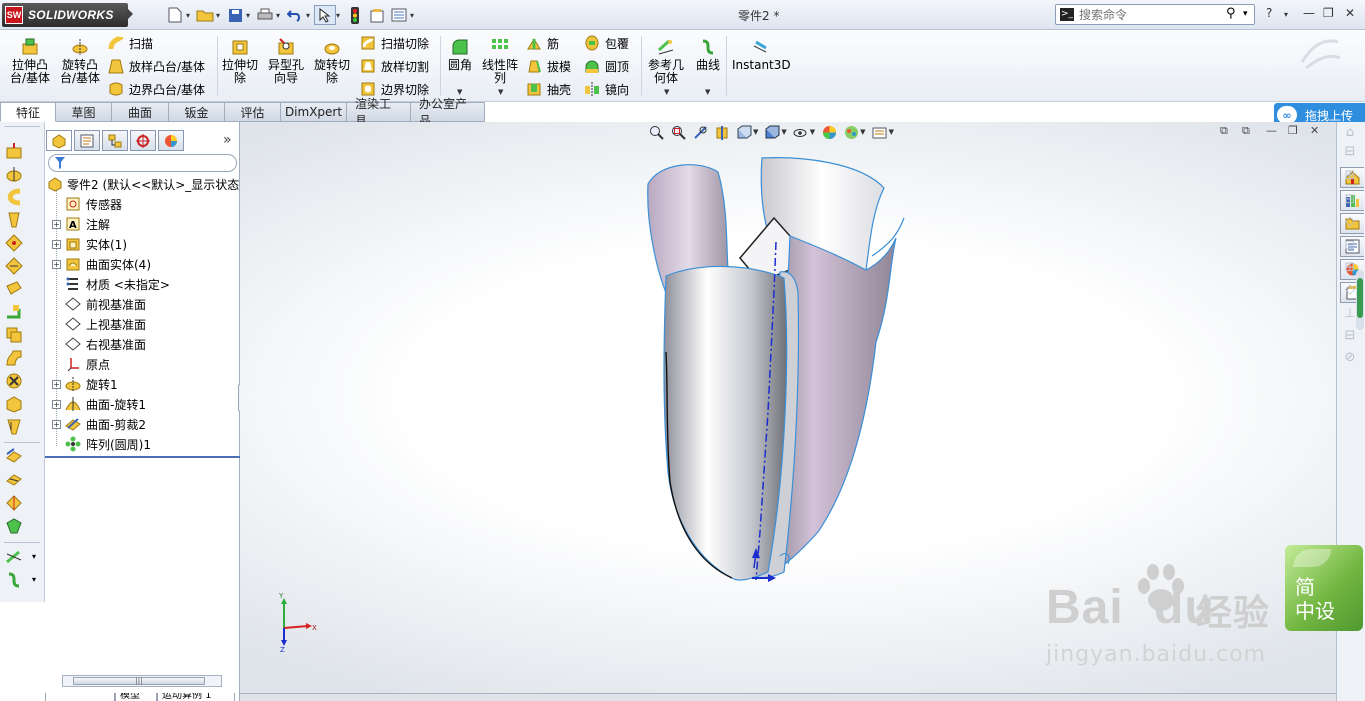  What do you see at coordinates (722, 132) in the screenshot?
I see `section-view-icon` at bounding box center [722, 132].